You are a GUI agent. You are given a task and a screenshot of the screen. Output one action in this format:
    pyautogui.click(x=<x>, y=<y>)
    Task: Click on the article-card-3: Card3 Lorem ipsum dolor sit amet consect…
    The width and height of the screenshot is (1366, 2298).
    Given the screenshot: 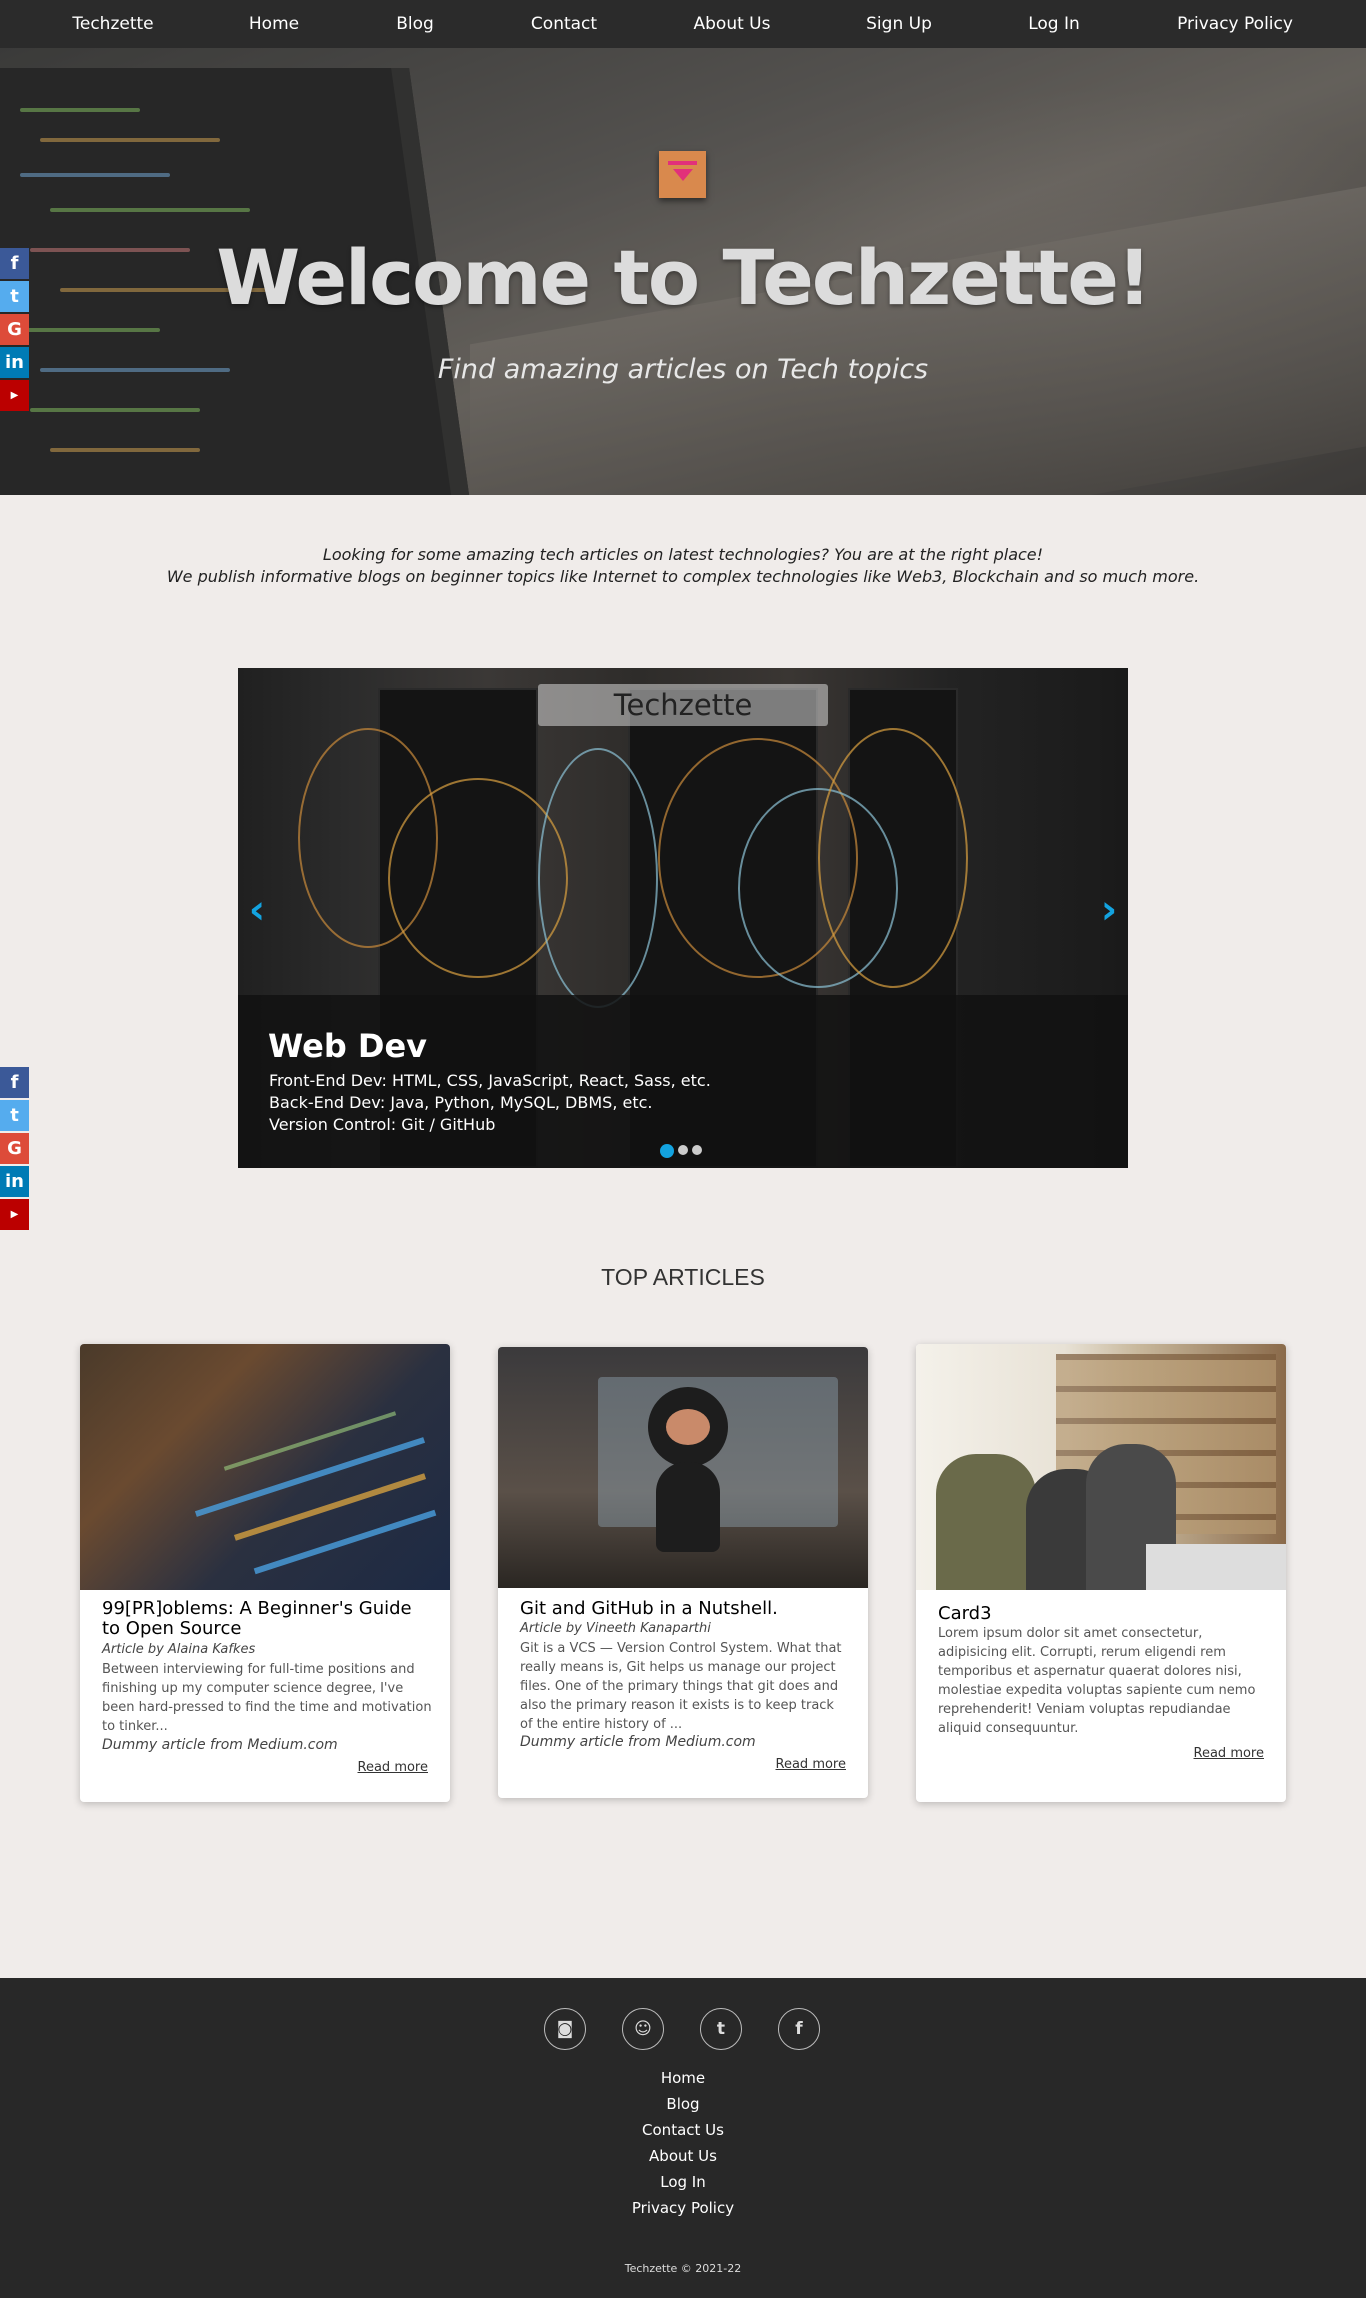 What is the action you would take?
    pyautogui.click(x=1101, y=1573)
    